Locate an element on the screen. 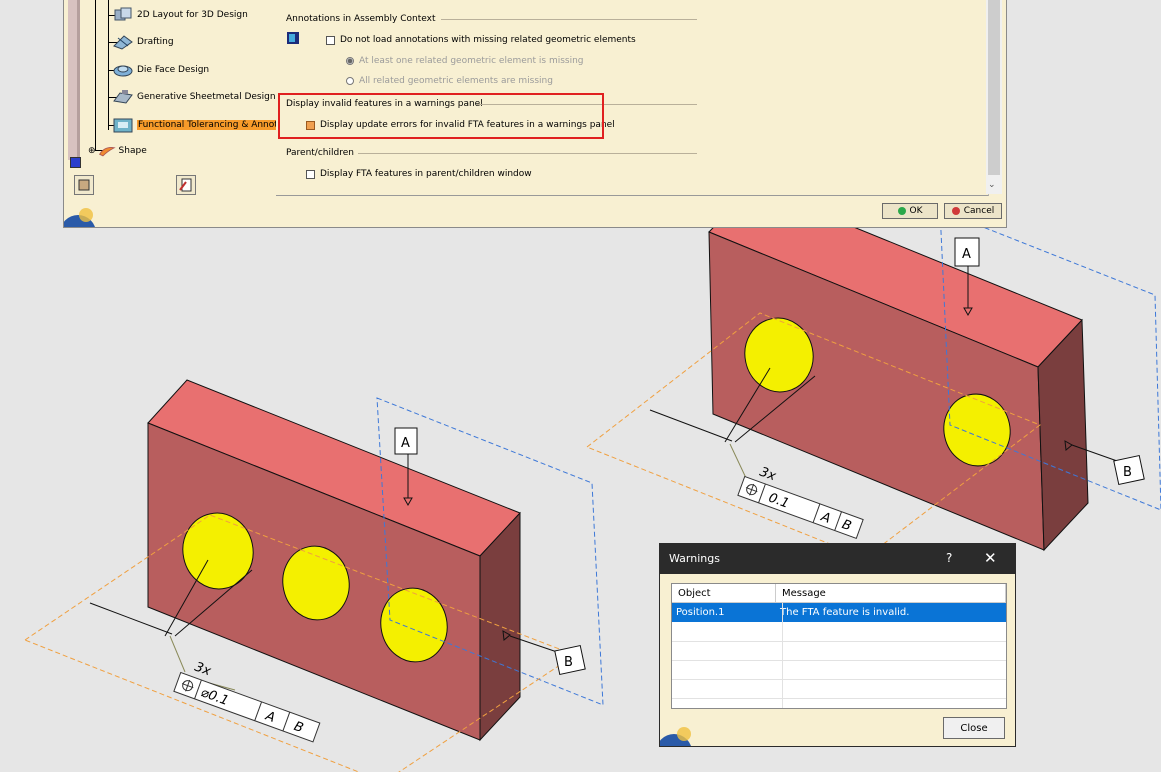  sheetmetal-icon is located at coordinates (123, 97).